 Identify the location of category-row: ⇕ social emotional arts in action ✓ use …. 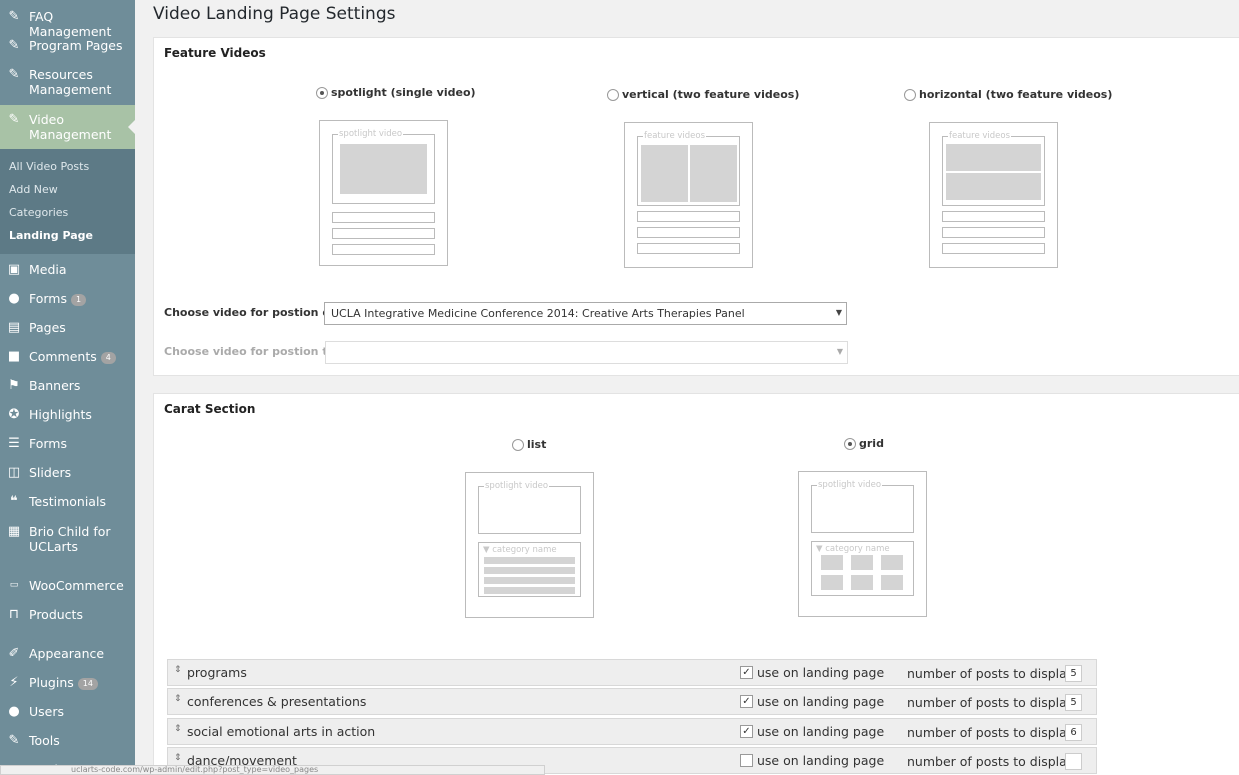
(632, 731).